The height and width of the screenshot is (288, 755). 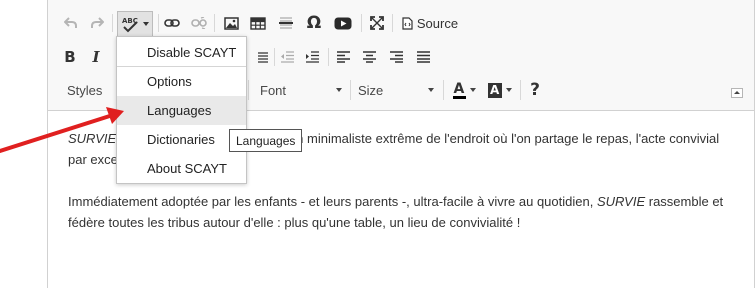 What do you see at coordinates (495, 90) in the screenshot?
I see `bg-color-icon: A` at bounding box center [495, 90].